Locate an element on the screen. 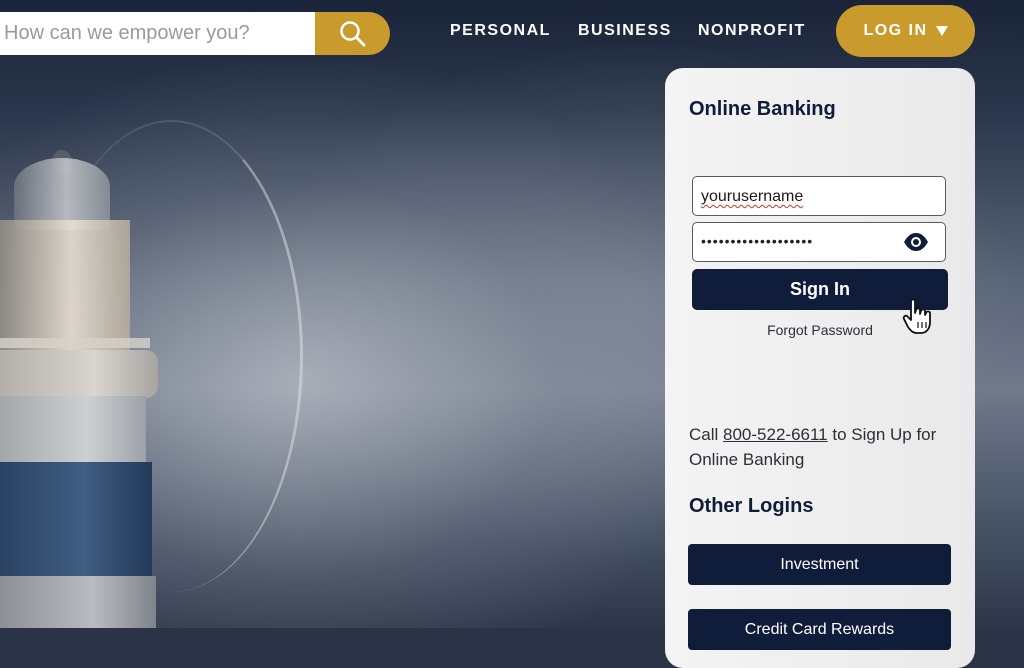  lighthouse-gallery is located at coordinates (79, 374).